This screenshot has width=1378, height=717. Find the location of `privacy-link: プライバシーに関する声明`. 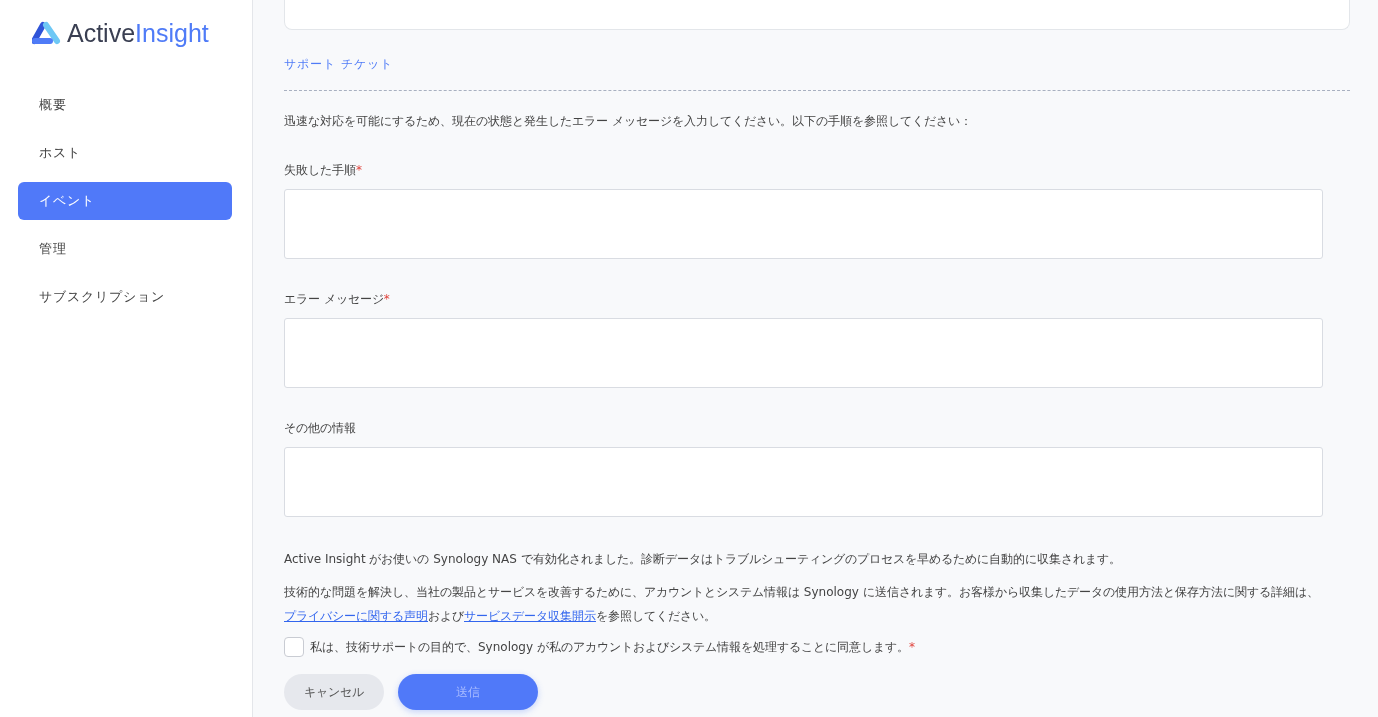

privacy-link: プライバシーに関する声明 is located at coordinates (356, 616).